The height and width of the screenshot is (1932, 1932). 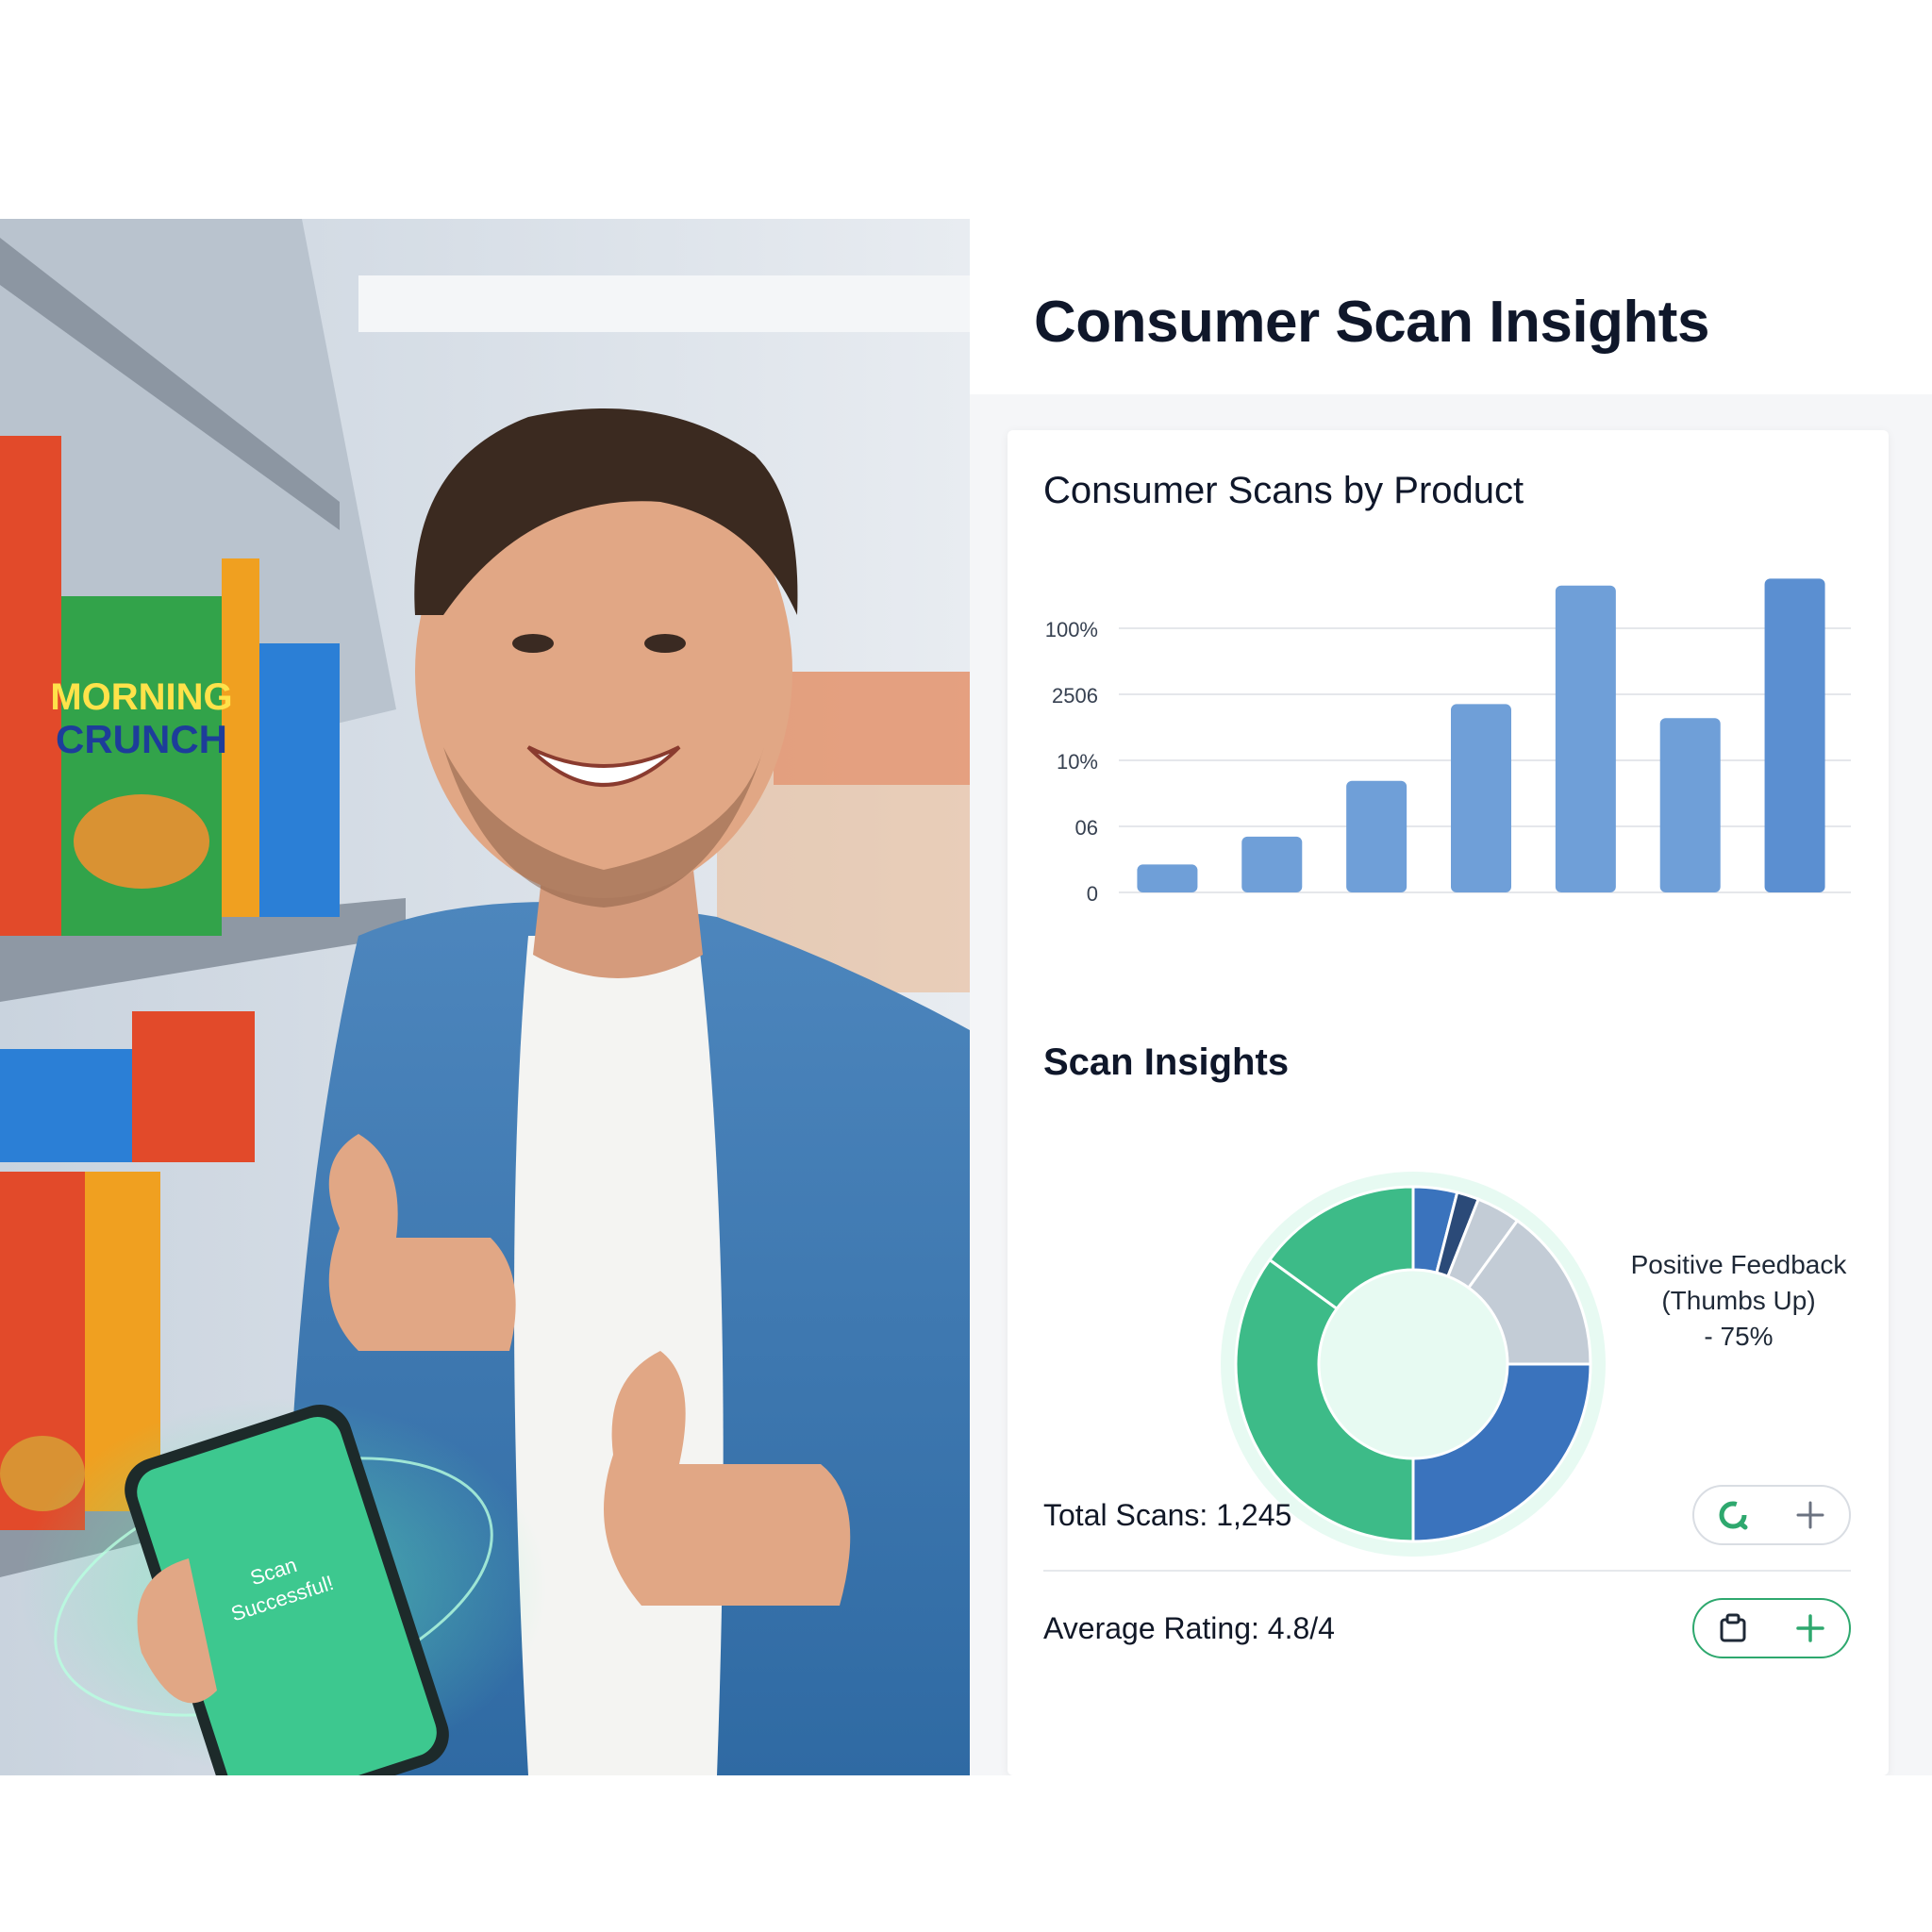 I want to click on bar-chart: 0 06 10% 2506 100%, so click(x=1448, y=742).